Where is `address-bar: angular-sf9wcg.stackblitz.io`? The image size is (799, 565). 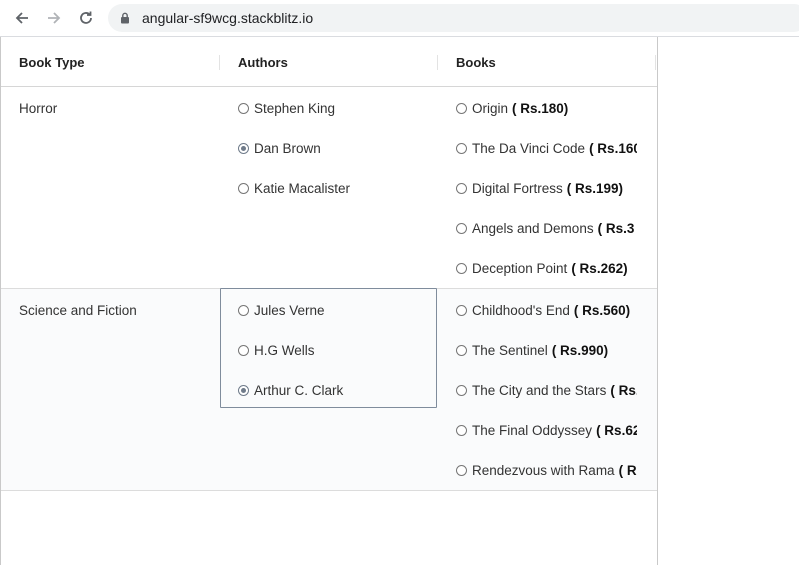 address-bar: angular-sf9wcg.stackblitz.io is located at coordinates (453, 18).